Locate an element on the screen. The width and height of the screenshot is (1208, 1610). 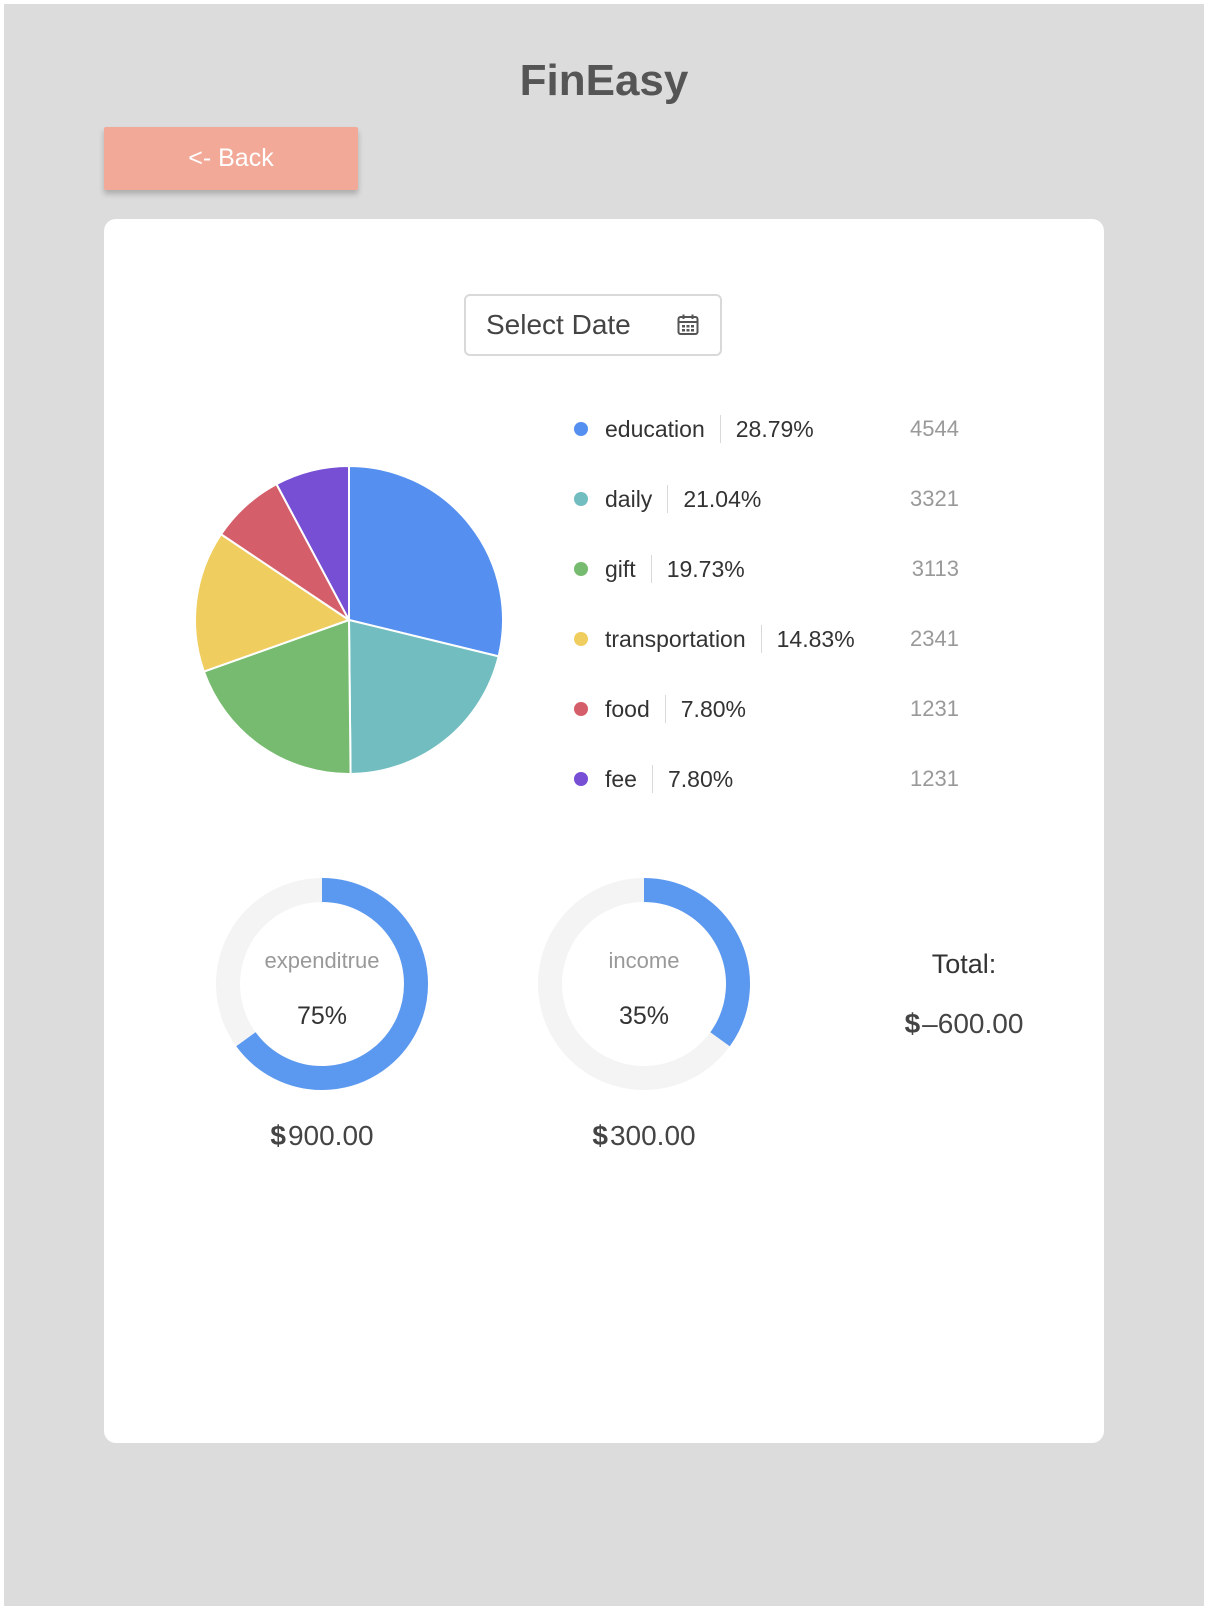
legend-item-food: food 7.80% 1231 is located at coordinates (774, 709).